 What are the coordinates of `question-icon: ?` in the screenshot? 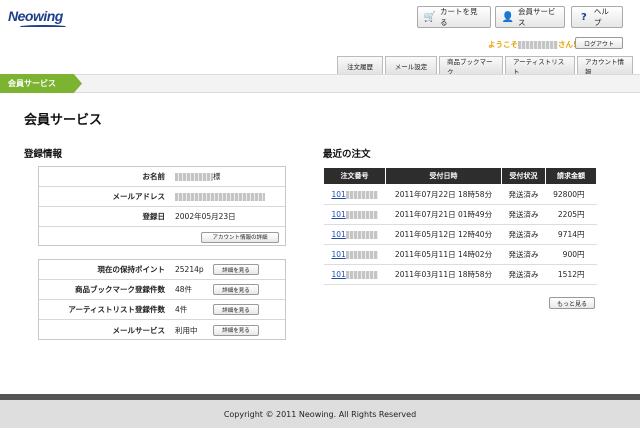 It's located at (584, 17).